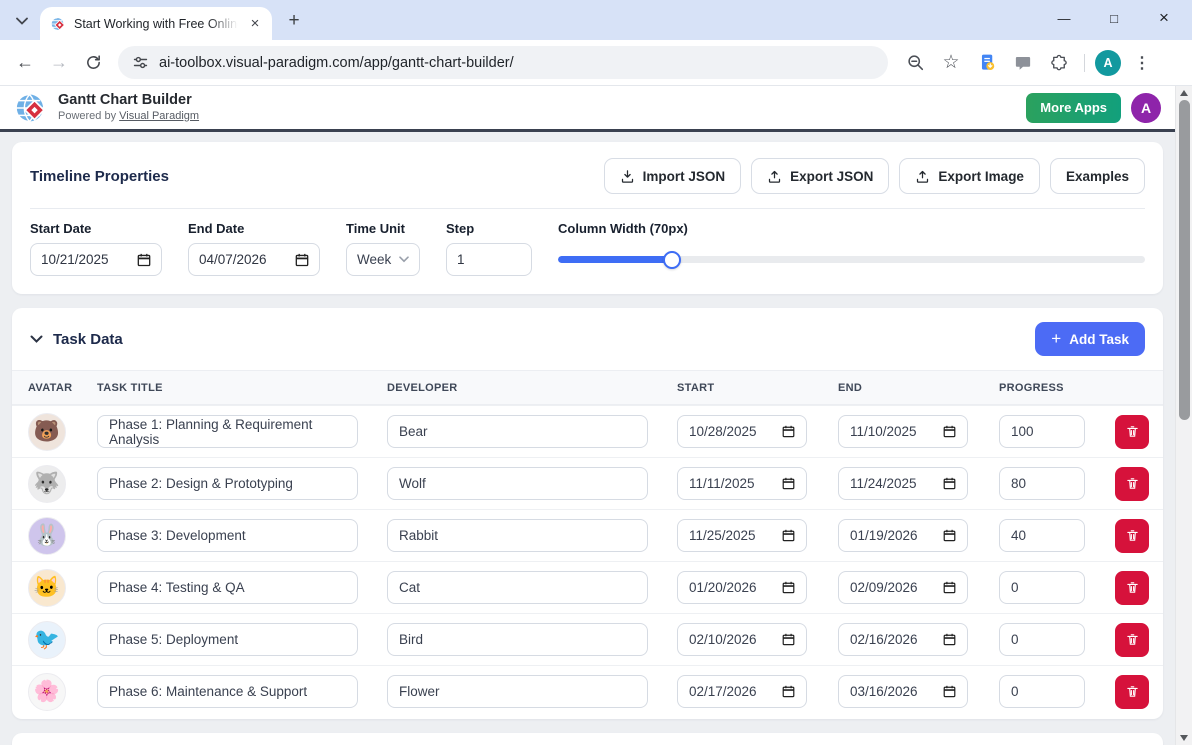 The width and height of the screenshot is (1192, 745). I want to click on comment-icon, so click(1023, 63).